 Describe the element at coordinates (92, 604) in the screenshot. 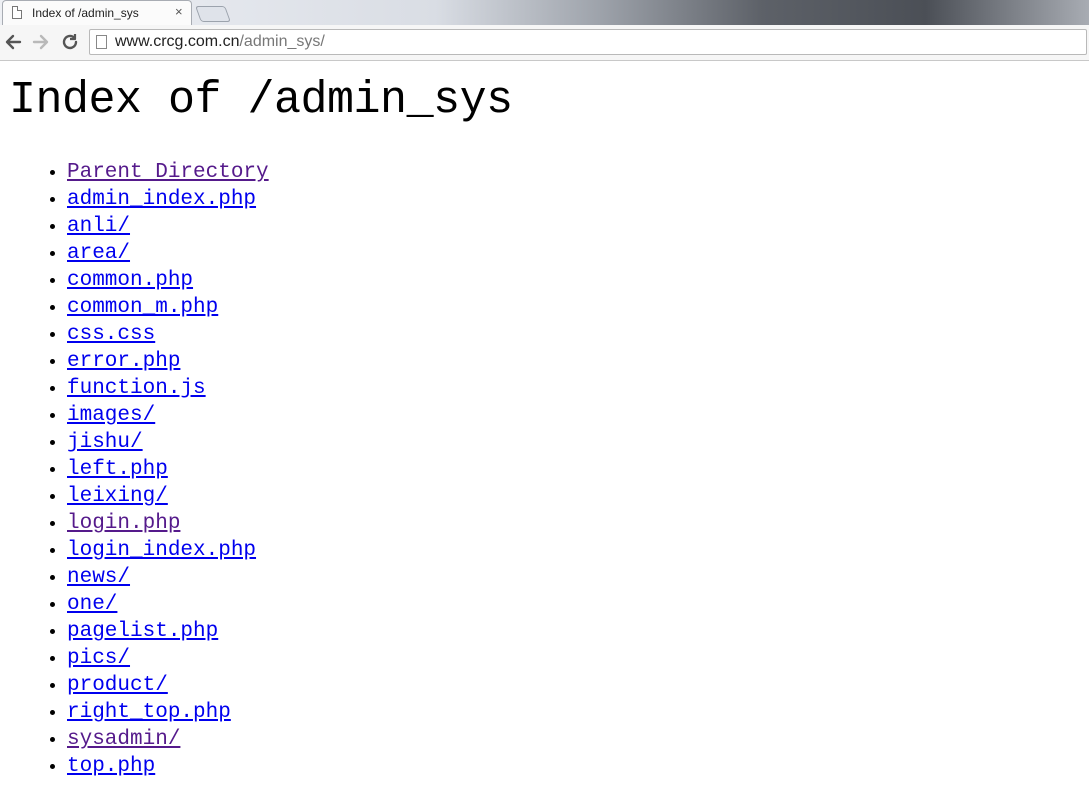

I see `directory-entry-link: one/` at that location.